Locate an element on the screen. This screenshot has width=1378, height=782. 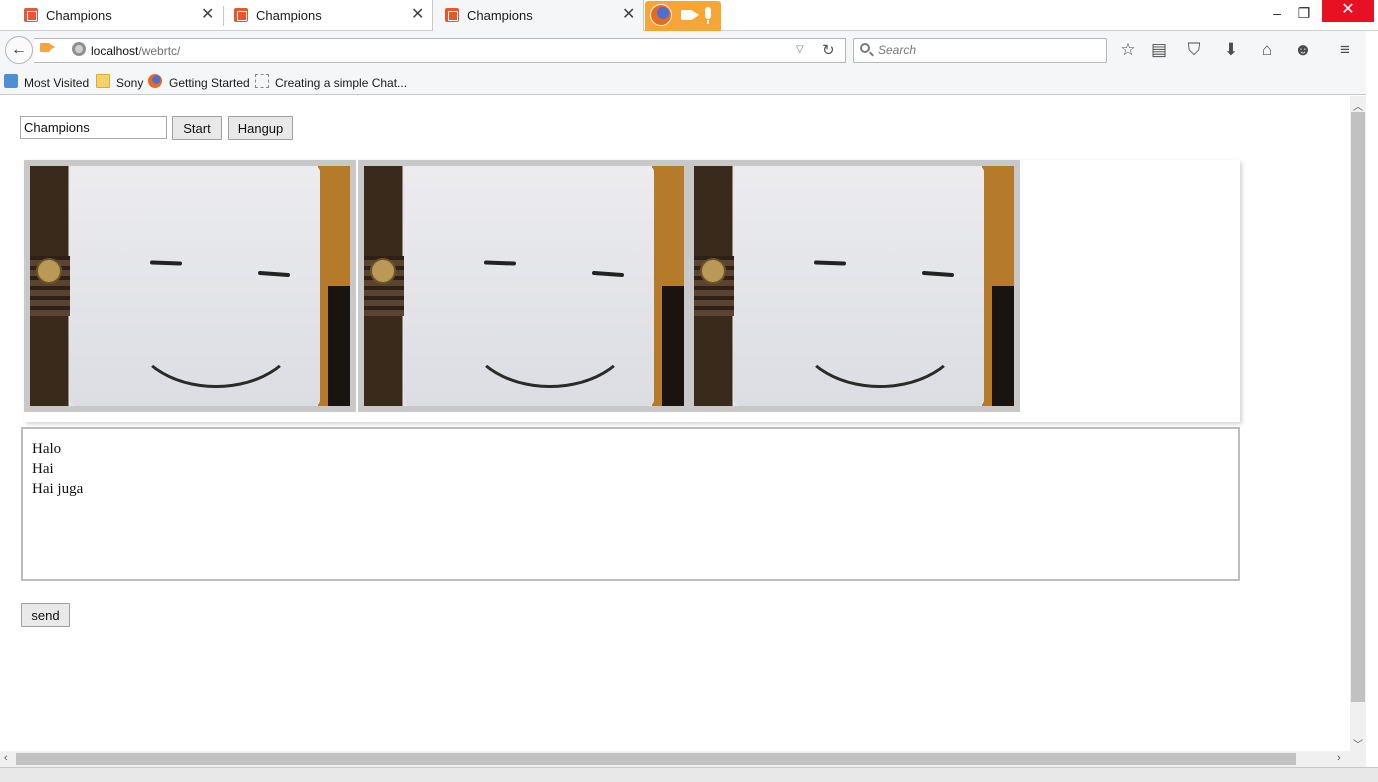
restore-button: ❐ is located at coordinates (1304, 13).